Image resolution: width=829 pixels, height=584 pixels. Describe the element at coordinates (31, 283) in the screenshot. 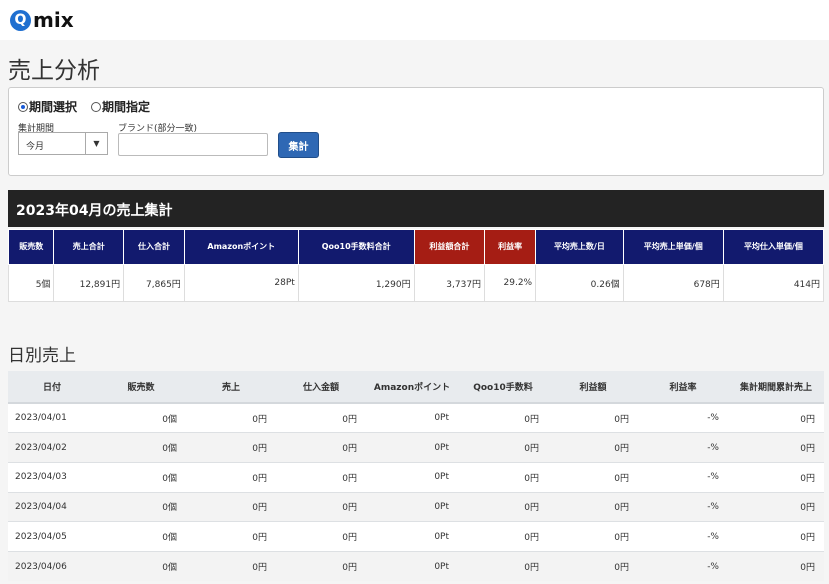

I see `summary-value: 5個` at that location.